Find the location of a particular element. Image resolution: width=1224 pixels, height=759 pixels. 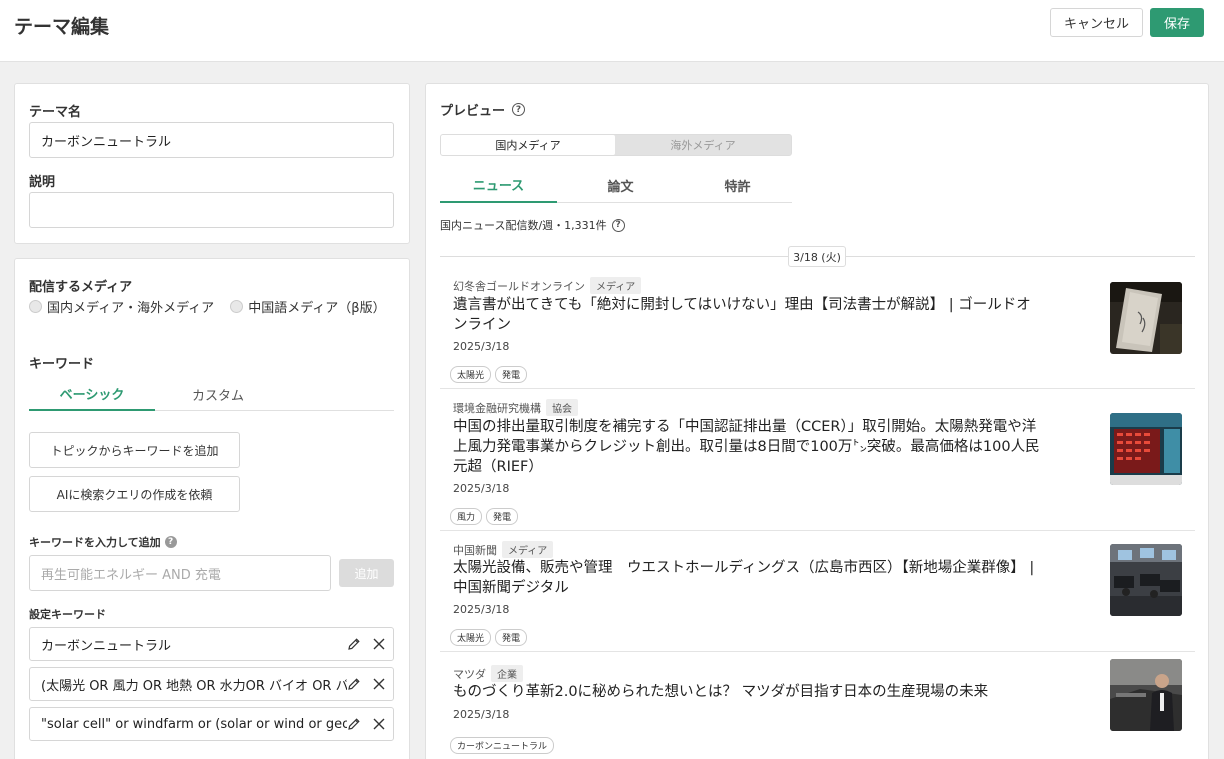

news-source-row: 環境金融研究機構 協会 is located at coordinates (515, 407).